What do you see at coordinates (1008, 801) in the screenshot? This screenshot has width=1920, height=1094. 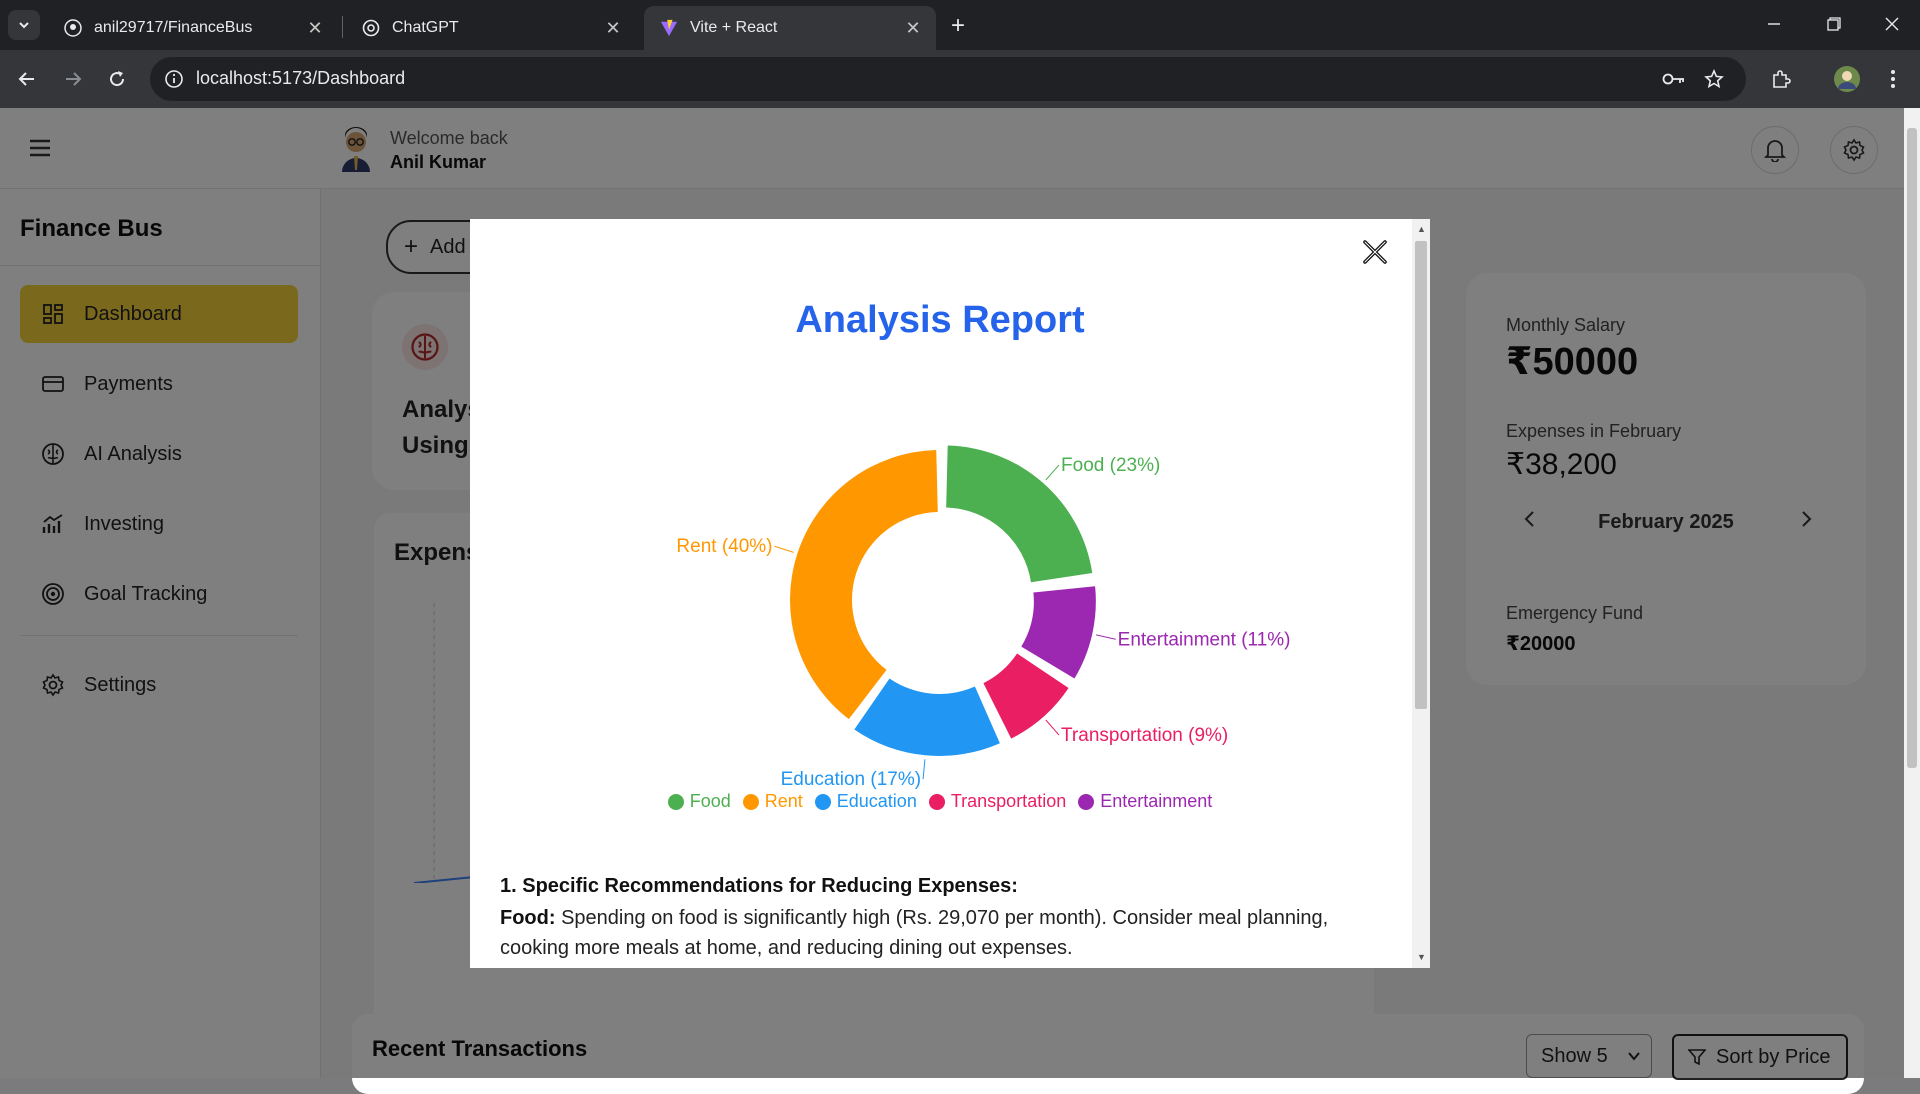 I see `legend-label: Transportation` at bounding box center [1008, 801].